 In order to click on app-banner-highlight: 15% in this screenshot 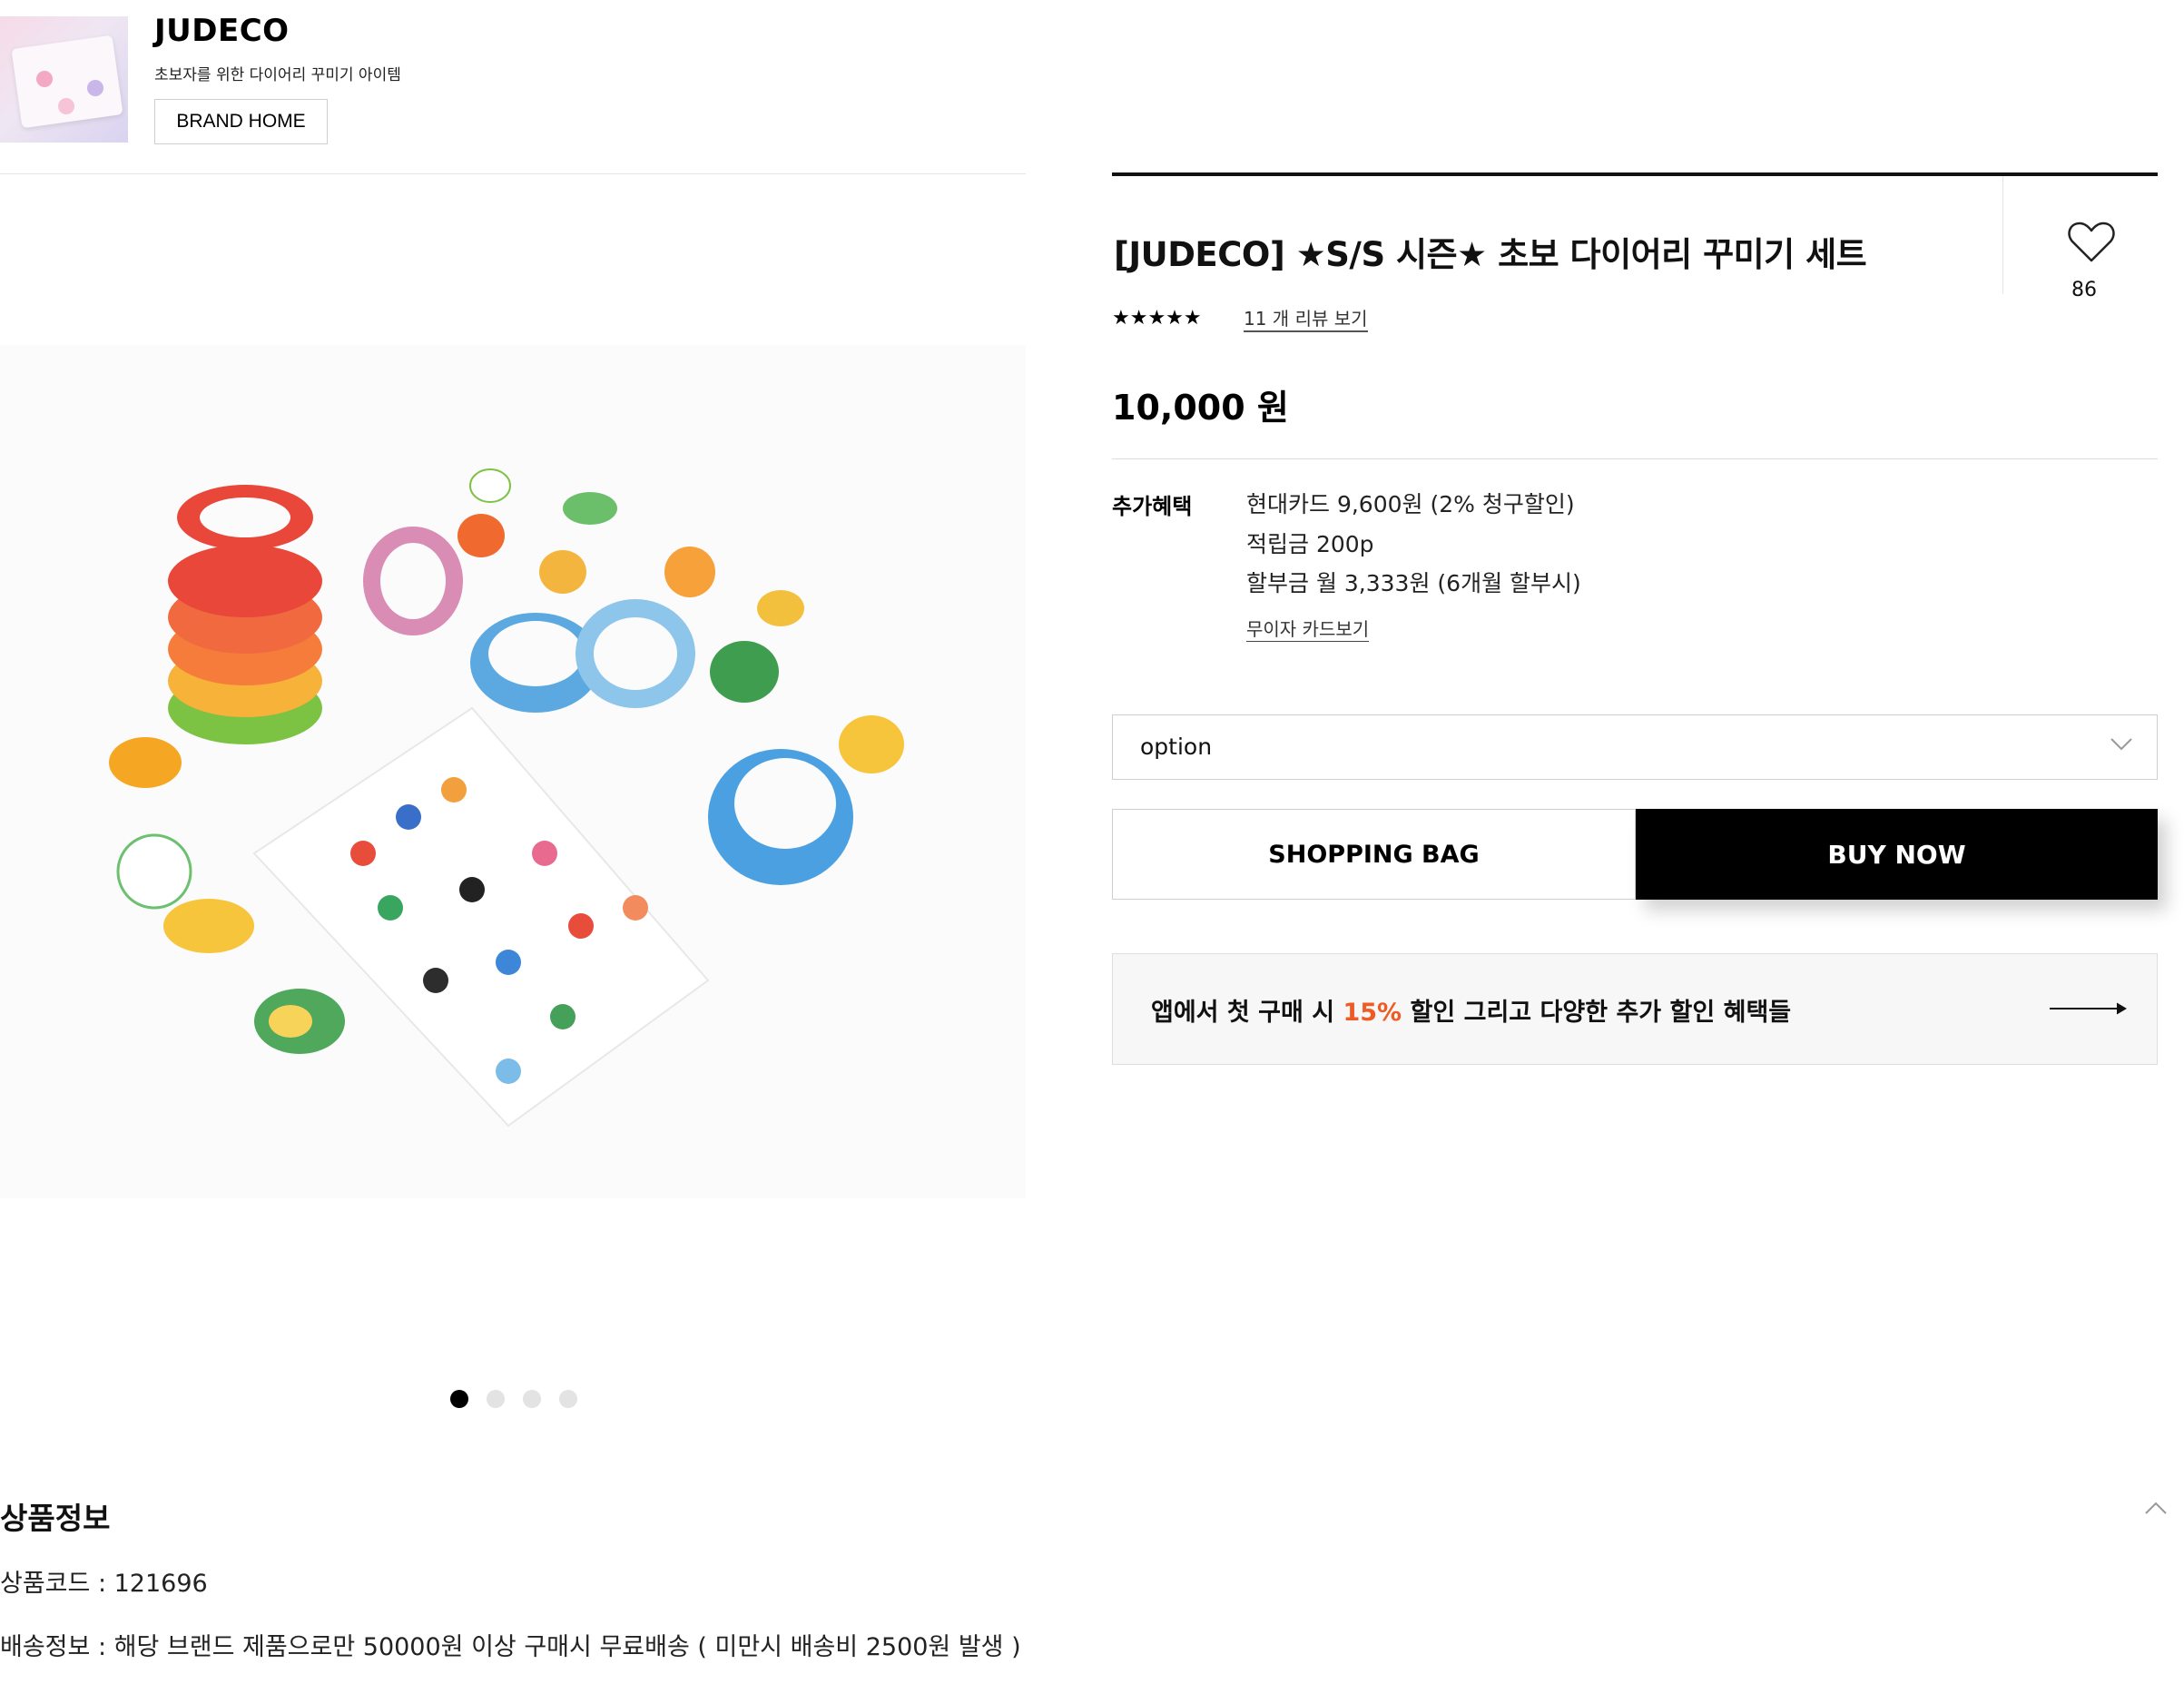, I will do `click(1372, 1013)`.